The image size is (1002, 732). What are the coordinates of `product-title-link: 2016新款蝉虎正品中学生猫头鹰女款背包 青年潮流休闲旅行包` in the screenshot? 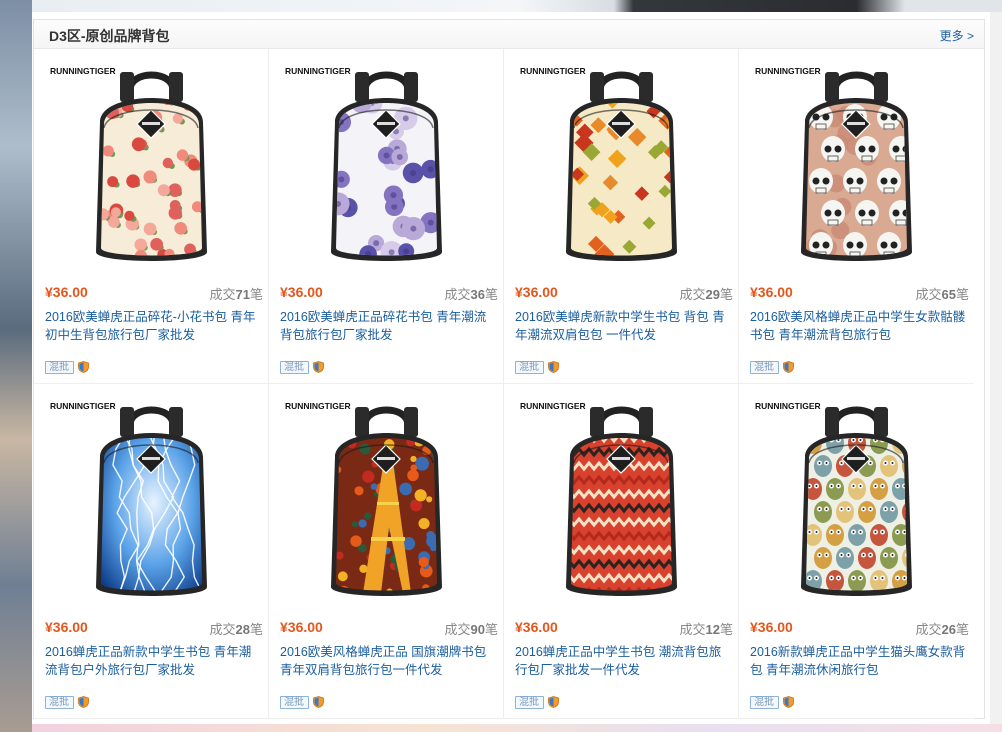 It's located at (859, 661).